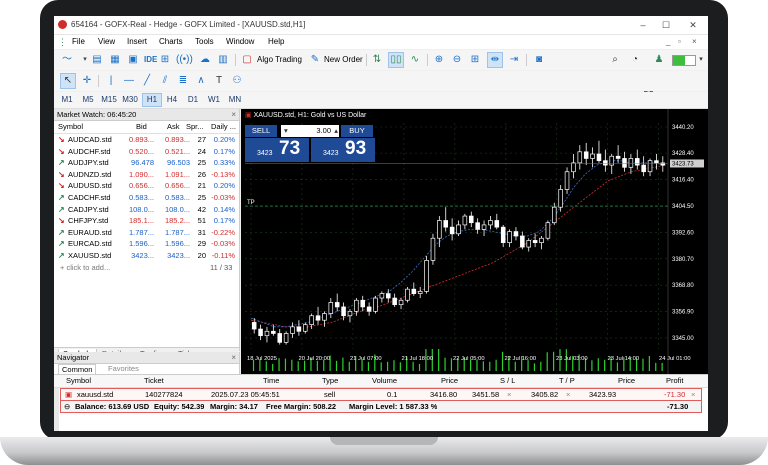 Image resolution: width=768 pixels, height=465 pixels. I want to click on signals-icon: ((•)), so click(184, 60).